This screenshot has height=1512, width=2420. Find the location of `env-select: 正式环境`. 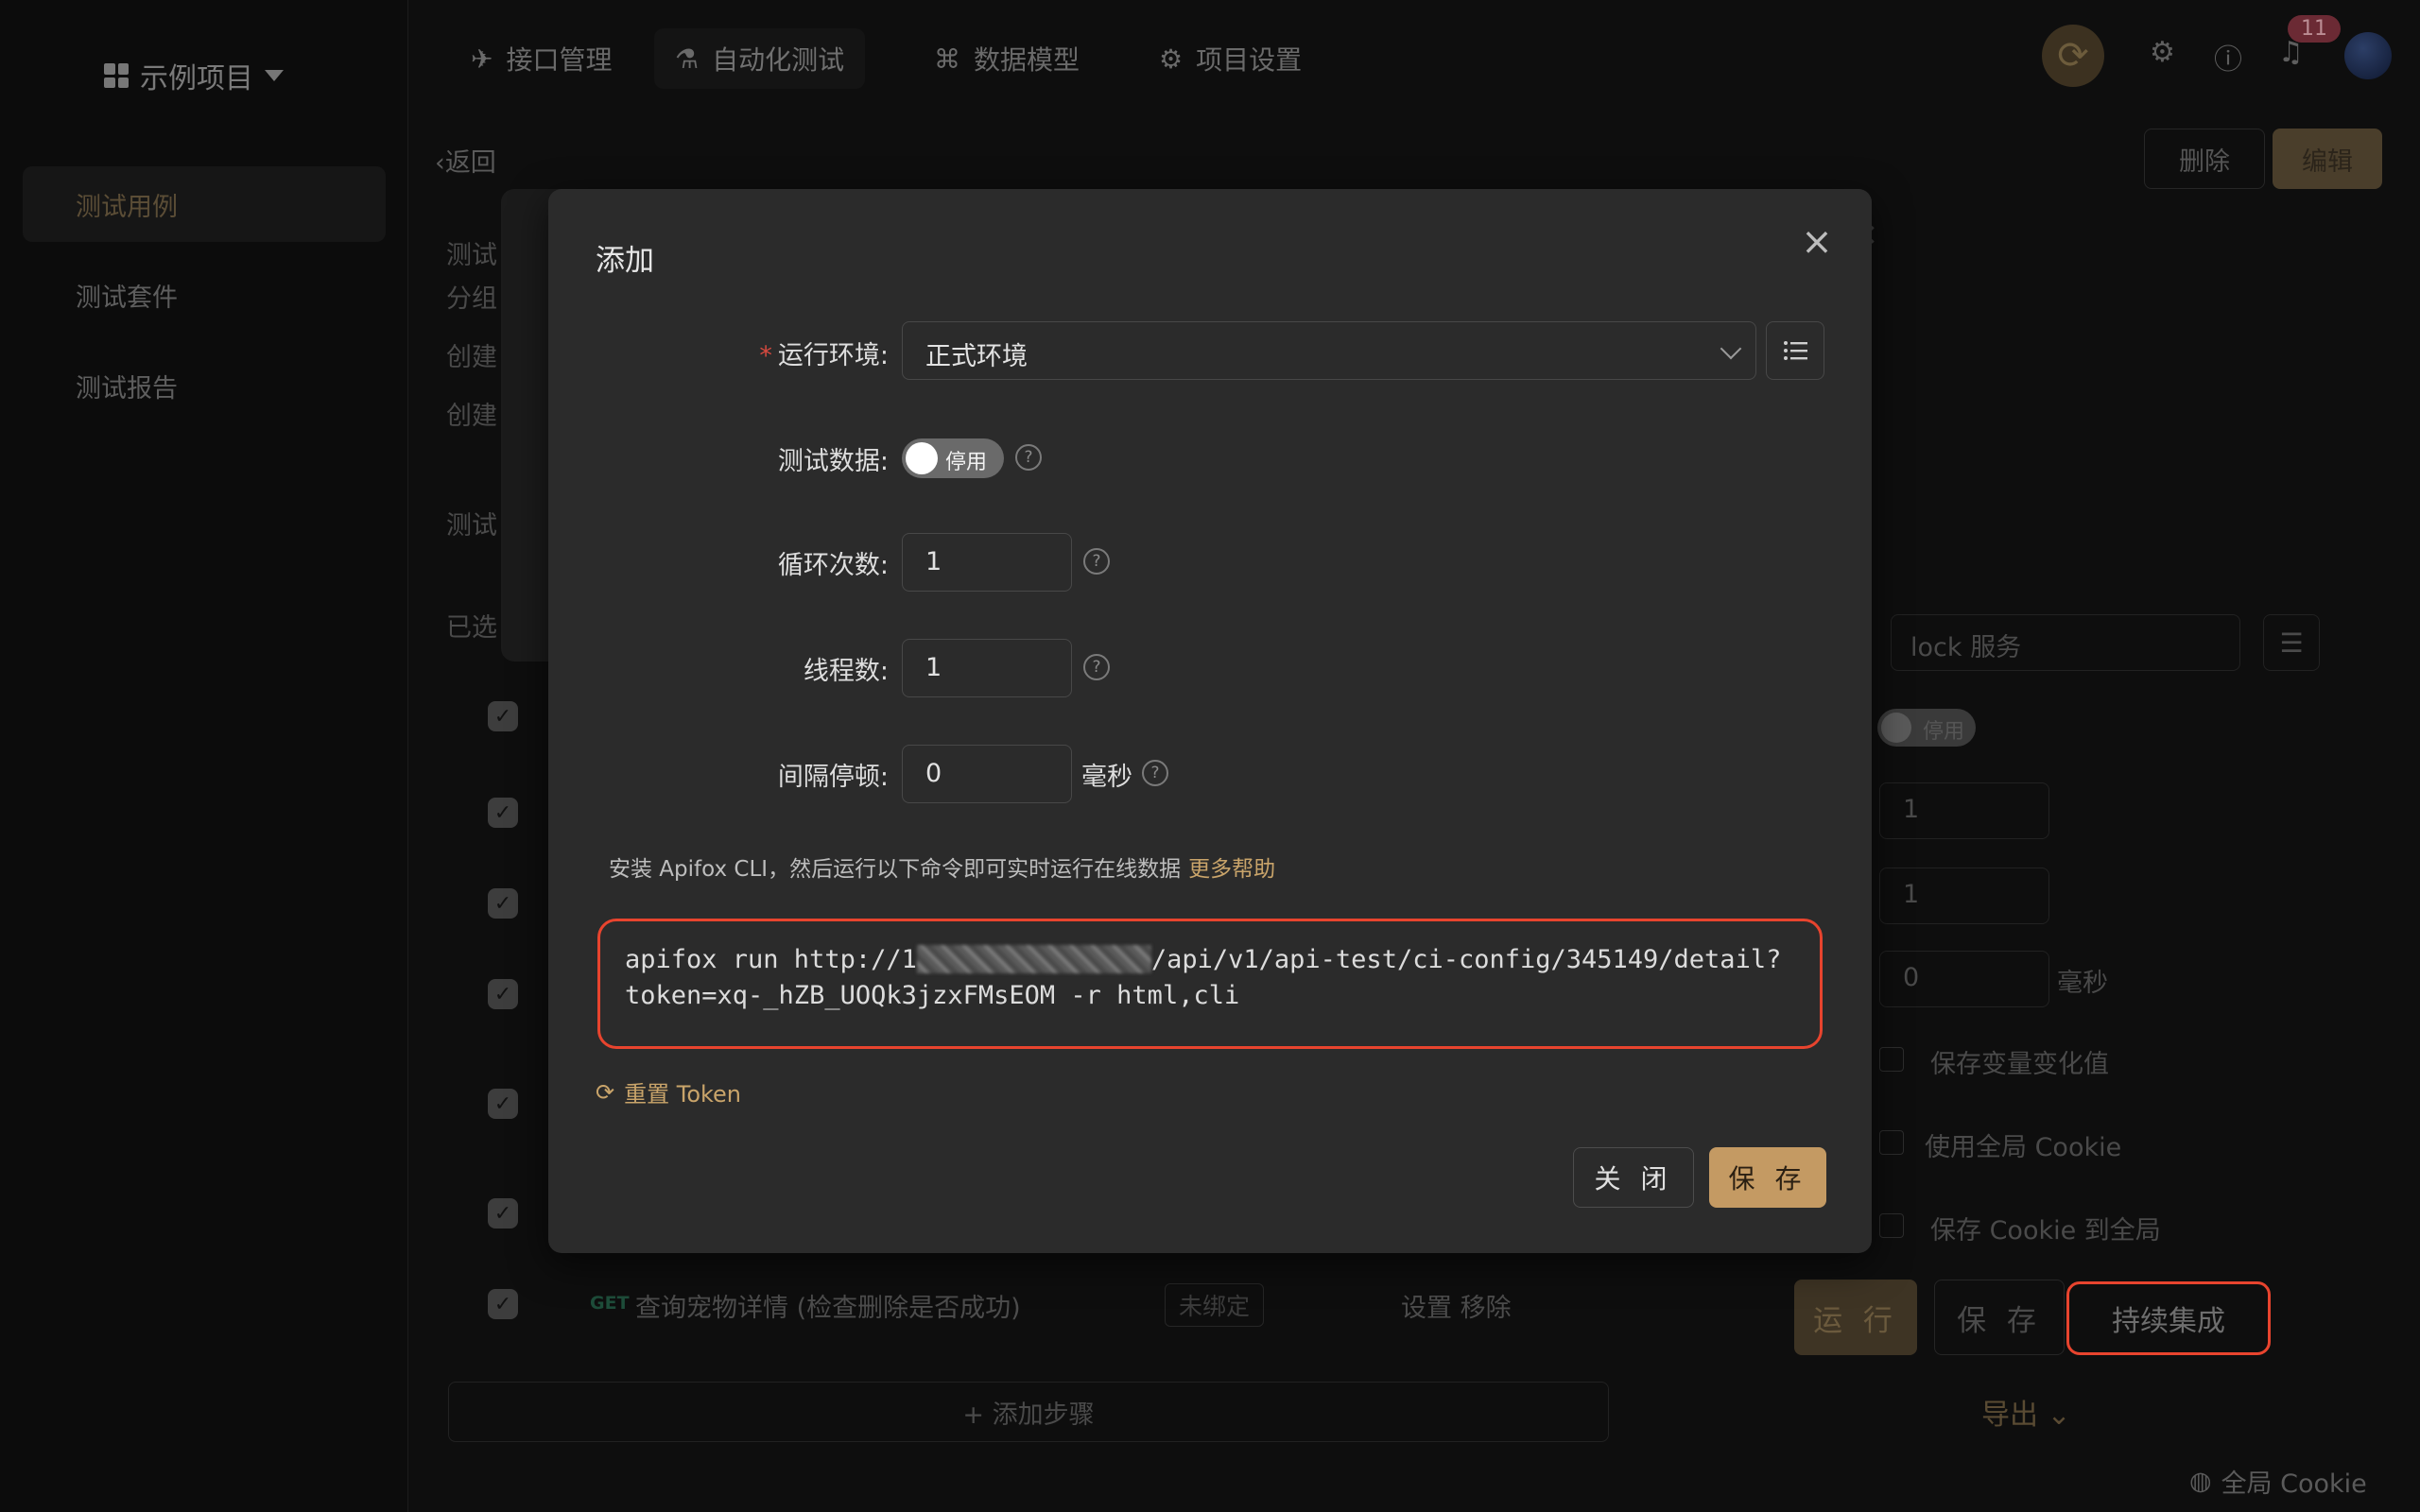

env-select: 正式环境 is located at coordinates (1329, 350).